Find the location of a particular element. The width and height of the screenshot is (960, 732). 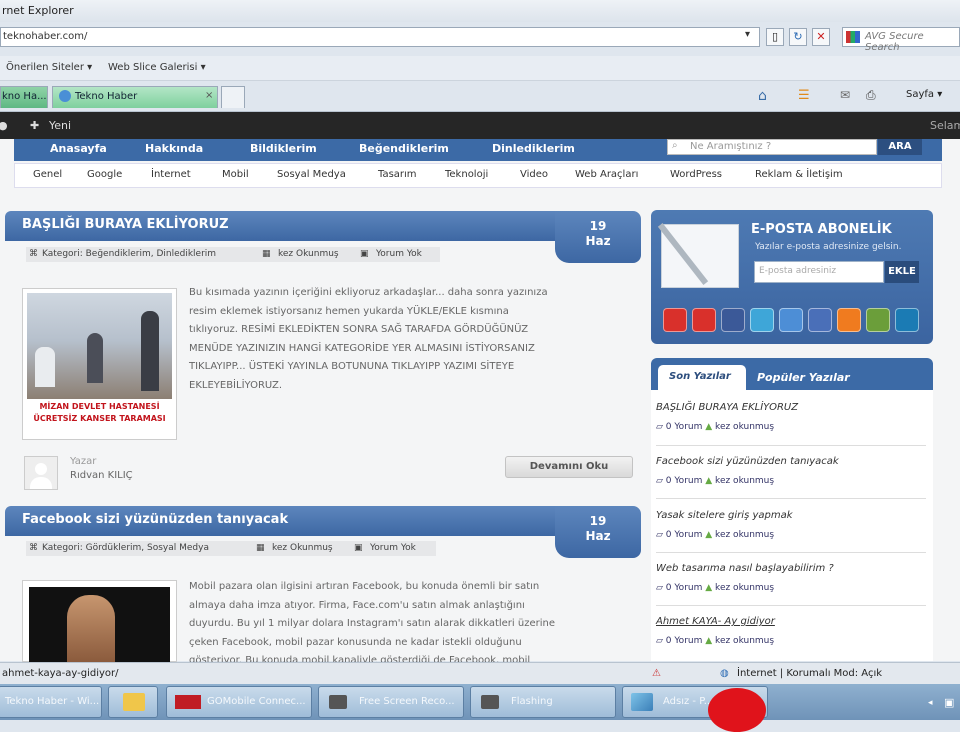

post-category: Kategori: Beğendiklerim, Dinlediklerim is located at coordinates (129, 254).